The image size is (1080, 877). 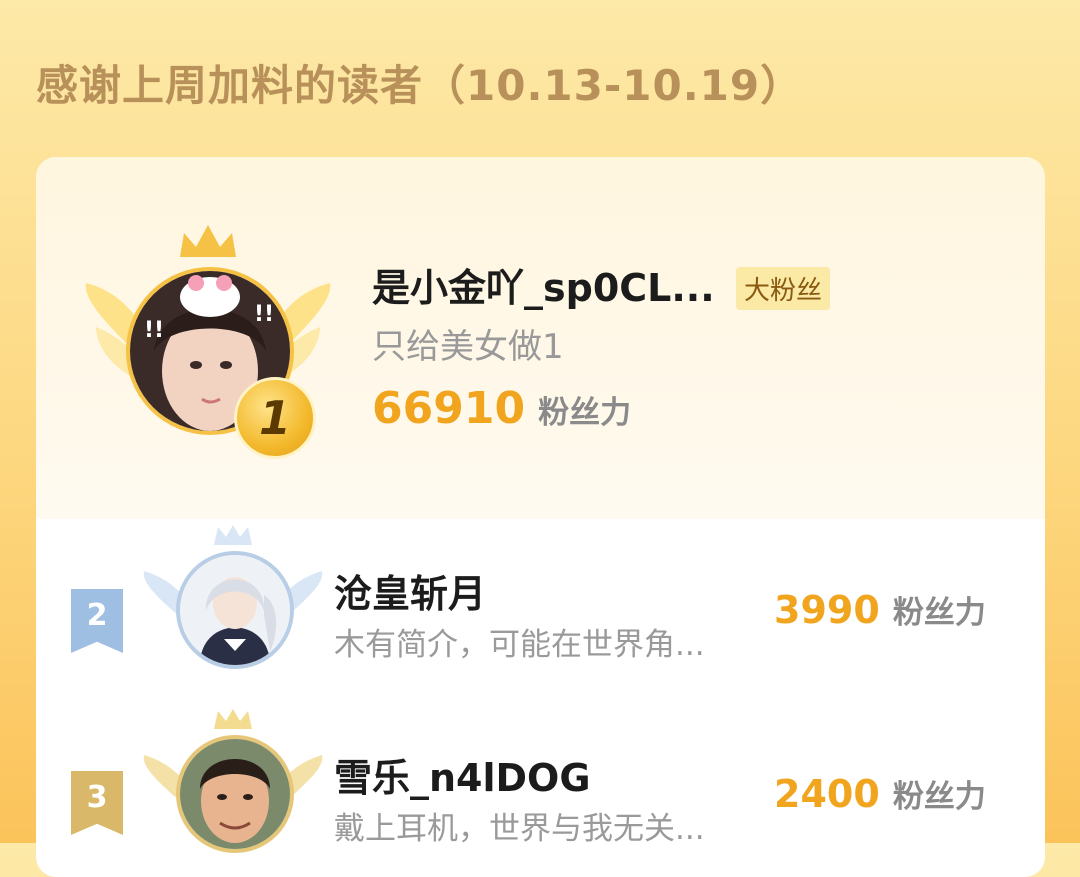 I want to click on page-title: 感谢上周加料的读者（10.13-10.19）, so click(x=420, y=85).